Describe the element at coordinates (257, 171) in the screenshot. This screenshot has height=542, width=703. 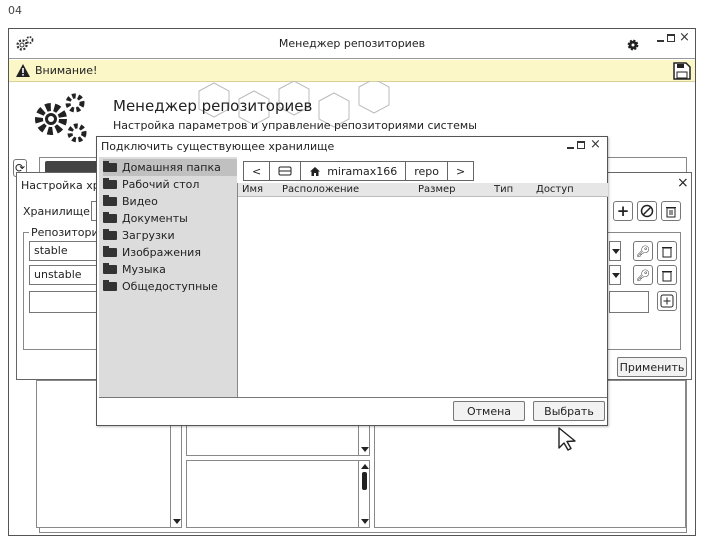
I see `back-button: <` at that location.